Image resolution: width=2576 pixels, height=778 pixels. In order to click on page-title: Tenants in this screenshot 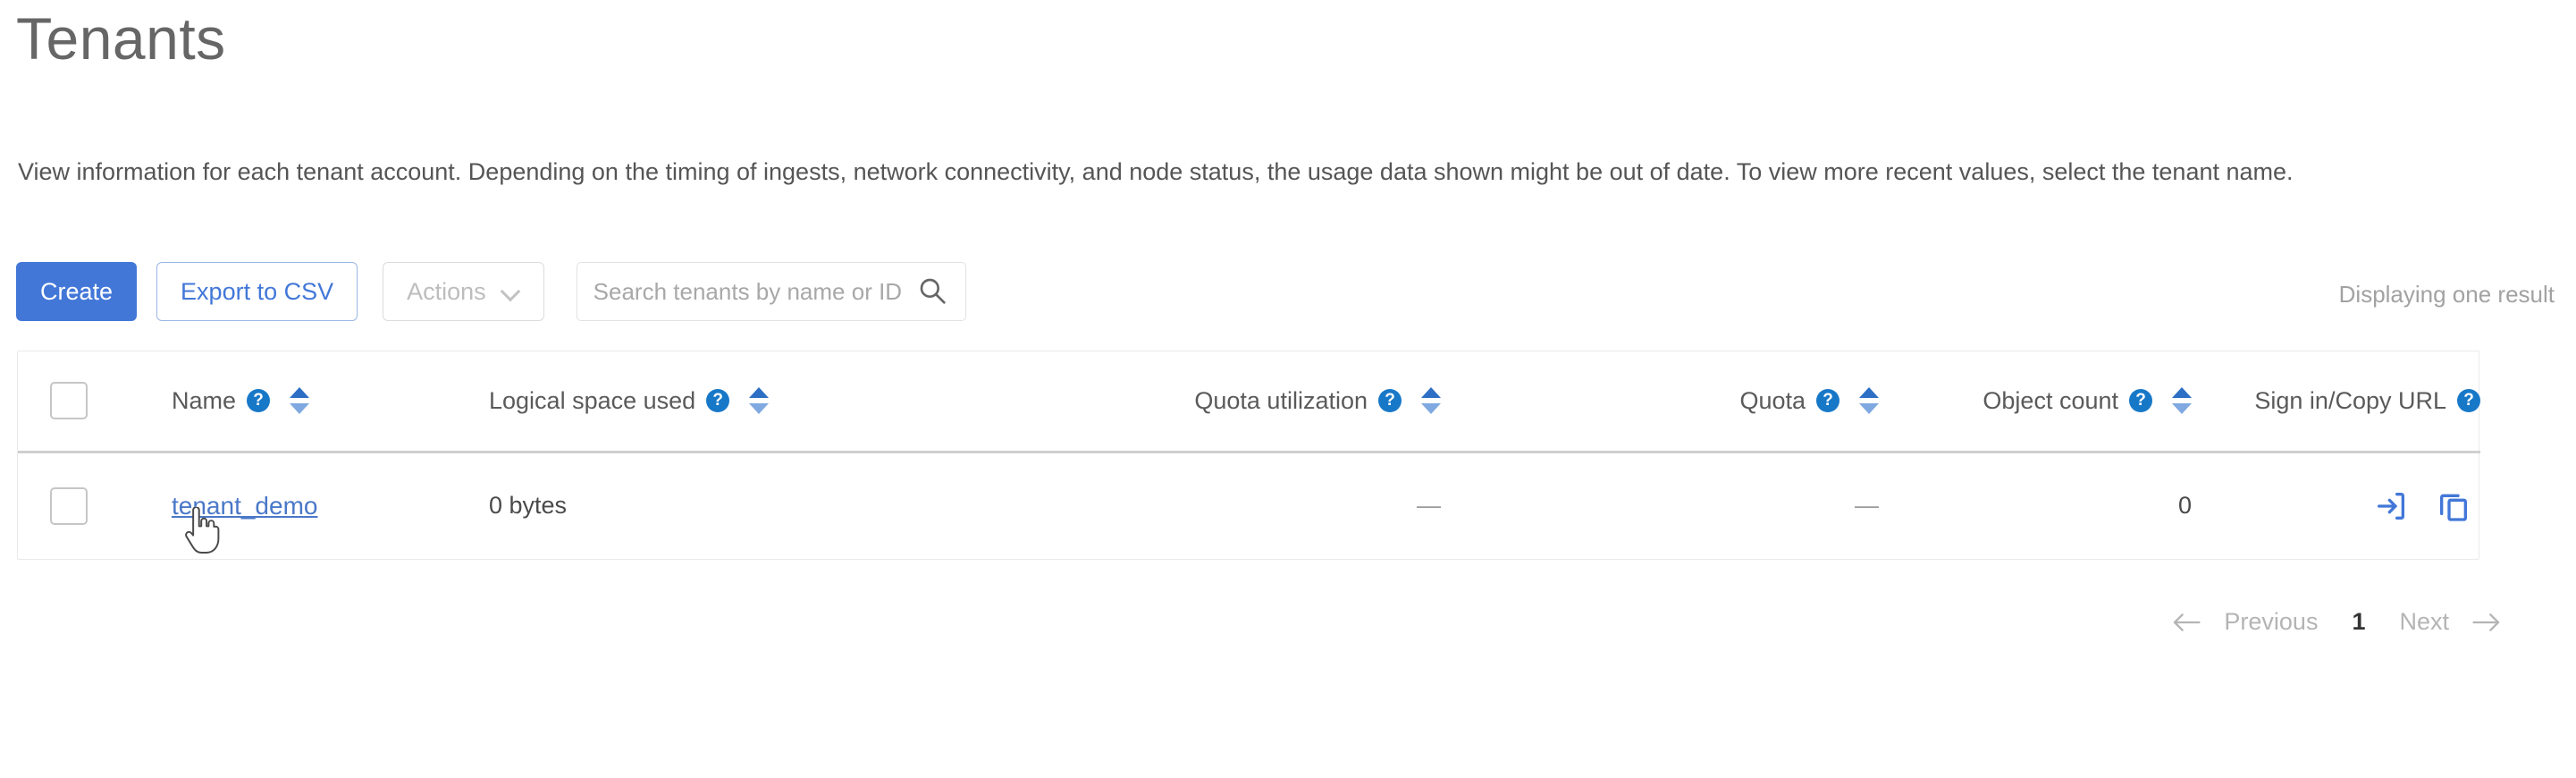, I will do `click(121, 38)`.